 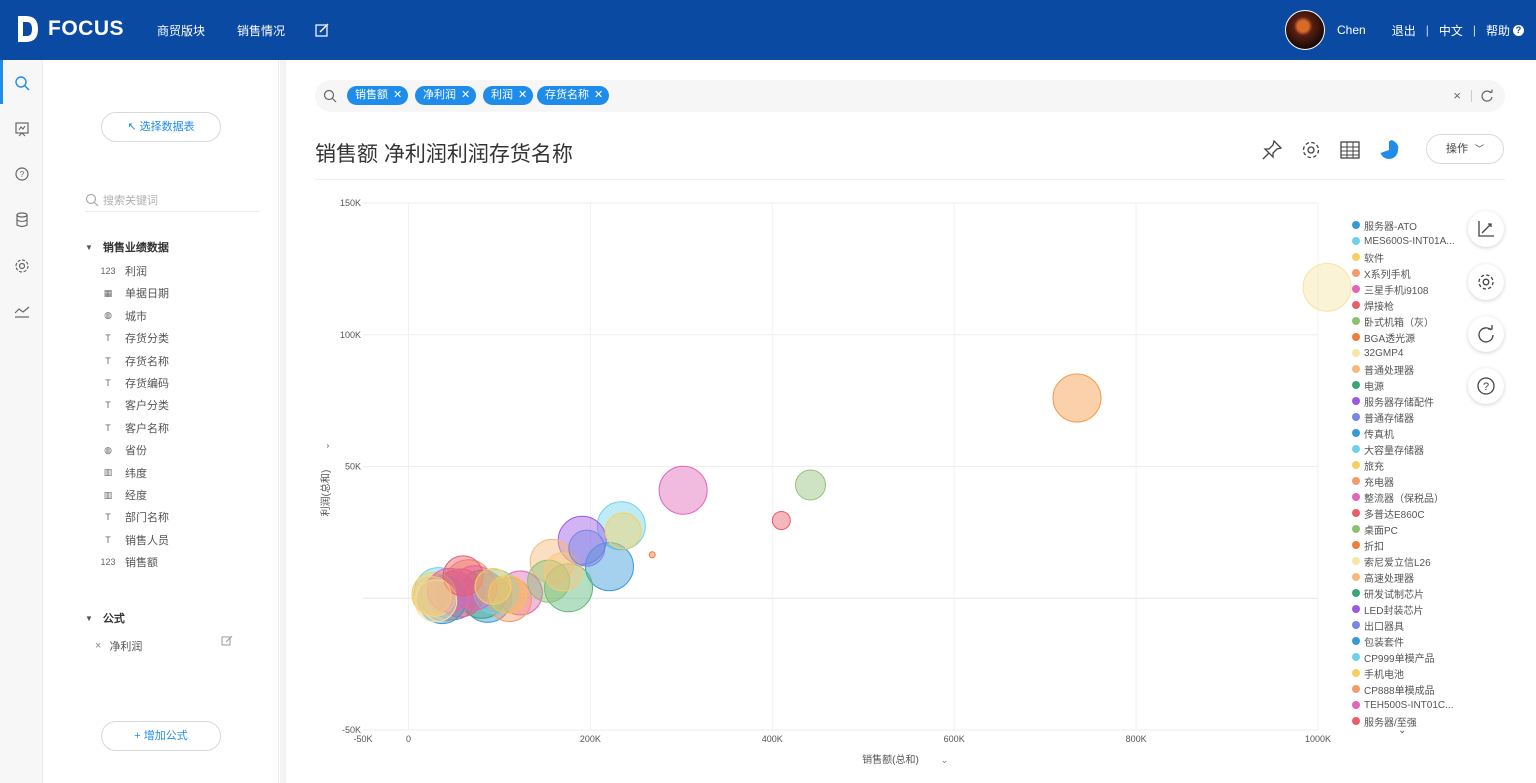 I want to click on legend-item: 普通存储器, so click(x=1407, y=417).